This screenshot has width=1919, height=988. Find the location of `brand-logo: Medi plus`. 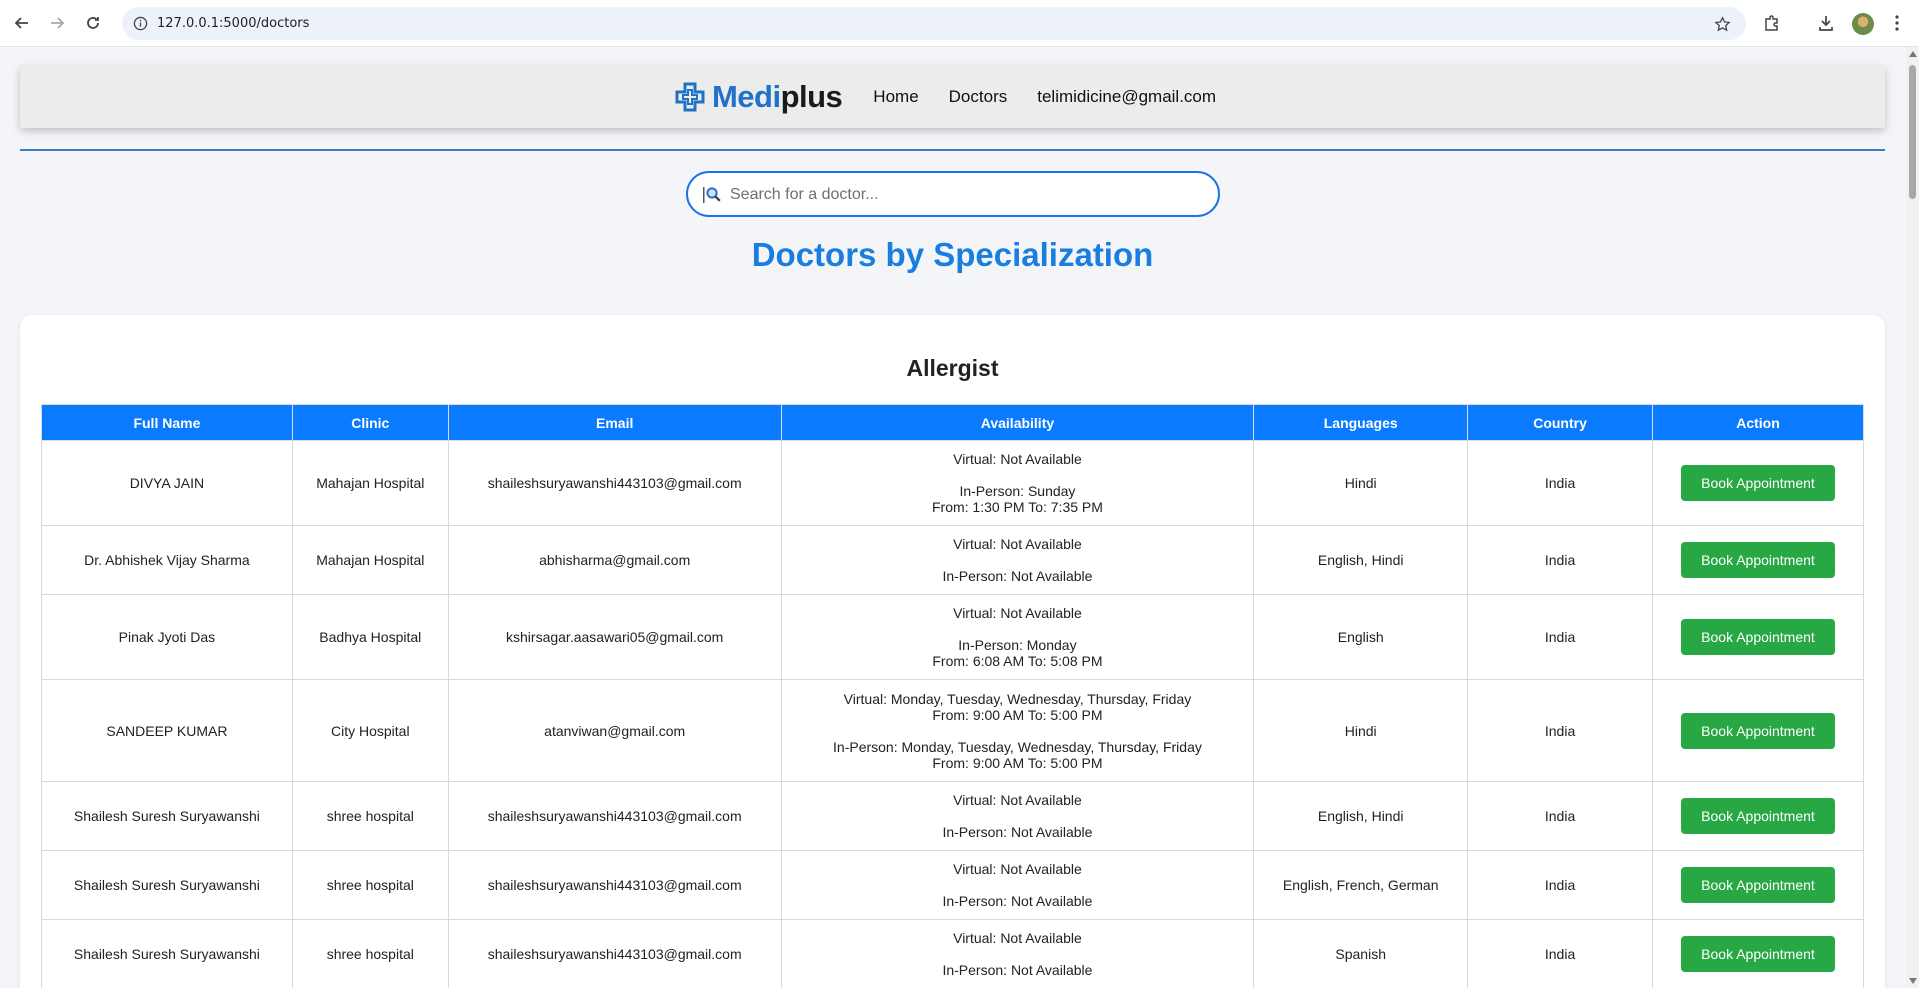

brand-logo: Medi plus is located at coordinates (758, 97).